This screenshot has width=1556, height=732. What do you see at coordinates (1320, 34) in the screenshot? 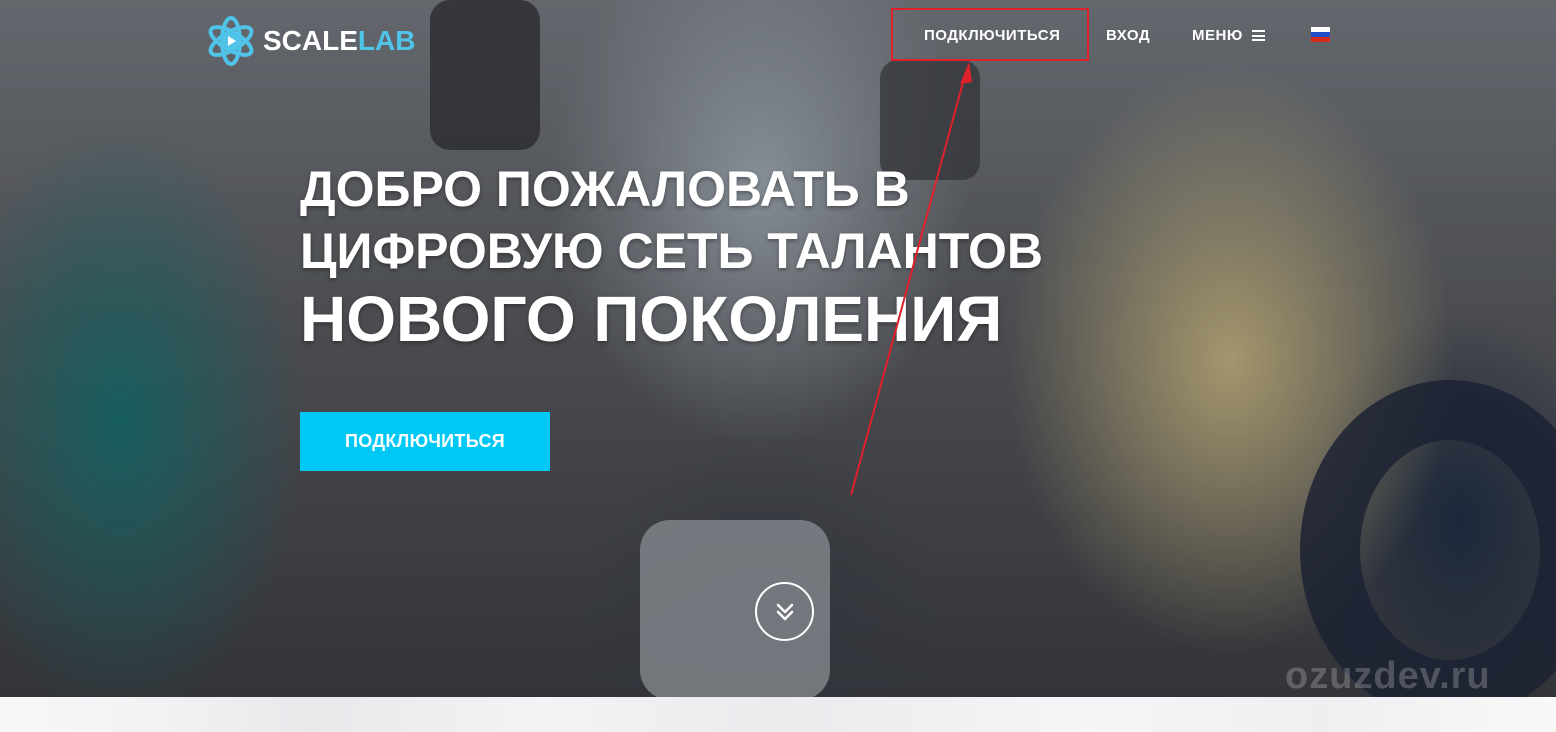
I see `russian-flag-icon` at bounding box center [1320, 34].